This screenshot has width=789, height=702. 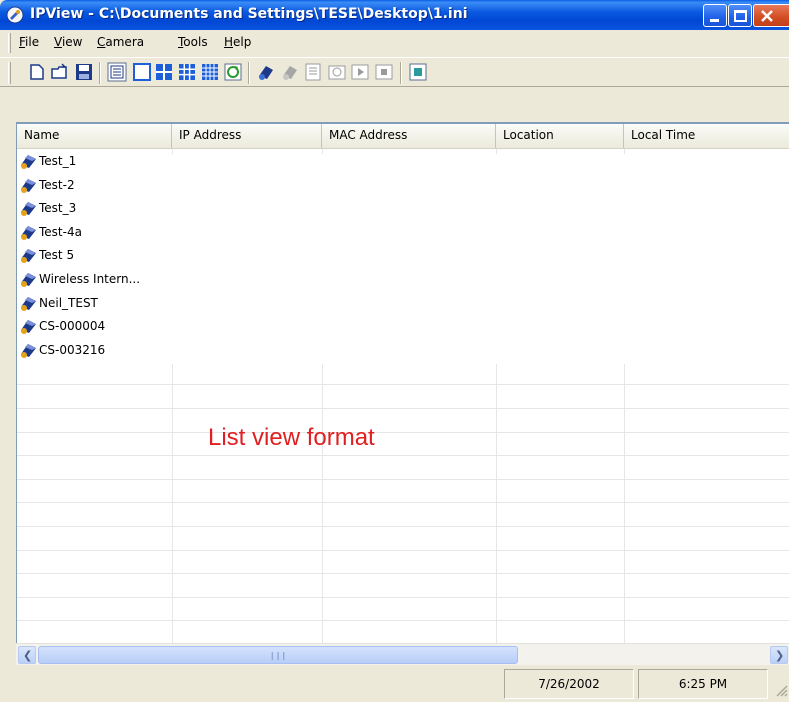 I want to click on scroll-thumb: ❙❙❙, so click(x=278, y=655).